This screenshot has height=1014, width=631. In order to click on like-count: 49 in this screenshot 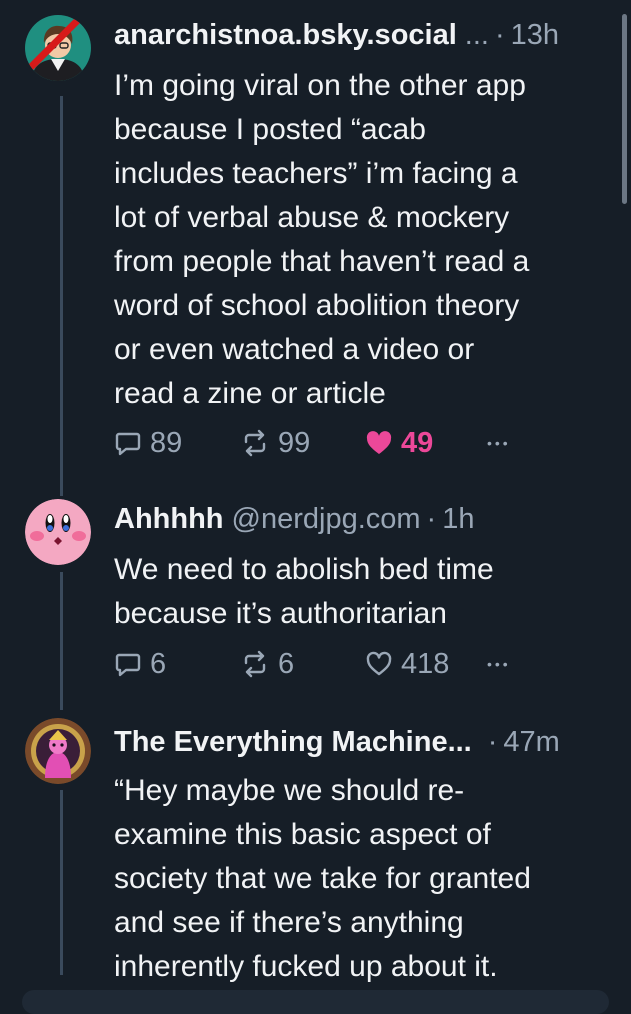, I will do `click(417, 442)`.